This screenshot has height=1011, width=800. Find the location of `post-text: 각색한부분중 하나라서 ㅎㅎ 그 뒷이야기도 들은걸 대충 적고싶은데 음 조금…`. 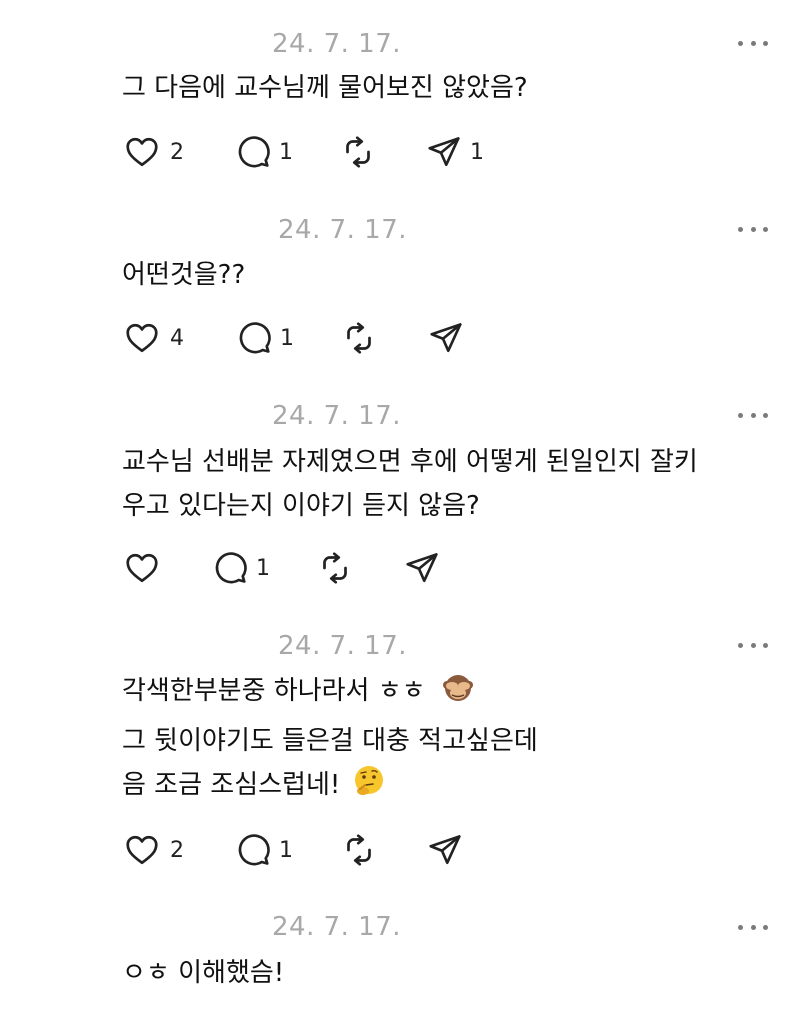

post-text: 각색한부분중 하나라서 ㅎㅎ 그 뒷이야기도 들은걸 대충 적고싶은데 음 조금… is located at coordinates (330, 741).